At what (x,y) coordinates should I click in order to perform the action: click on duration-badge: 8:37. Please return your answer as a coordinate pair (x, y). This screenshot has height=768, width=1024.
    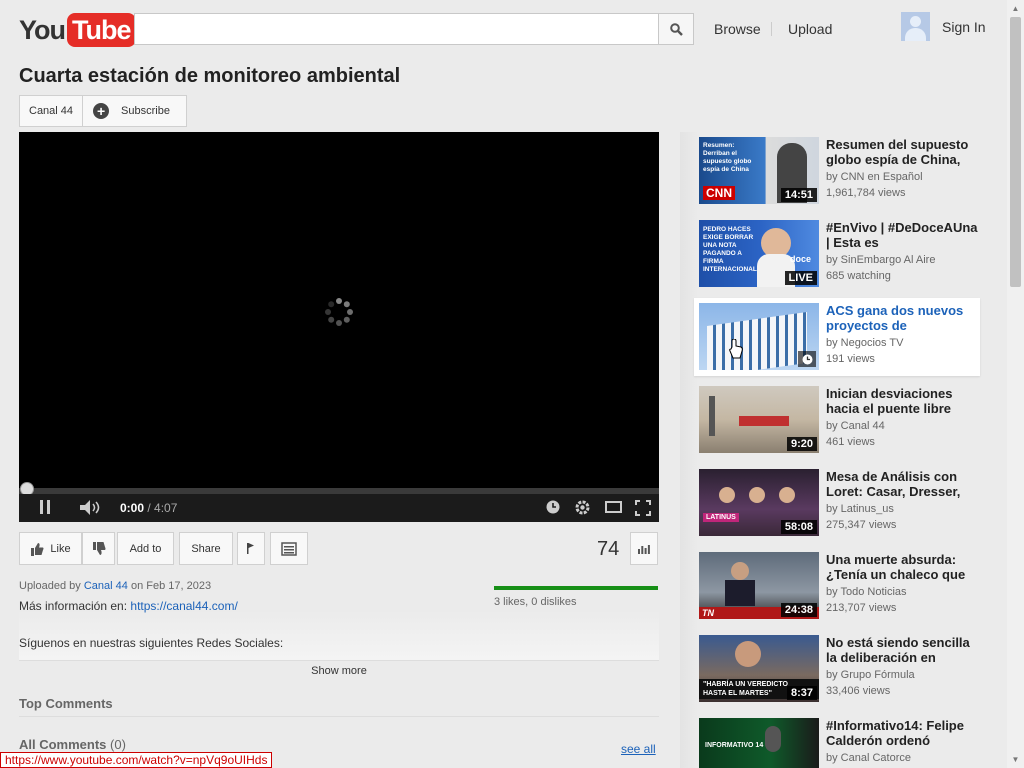
    Looking at the image, I should click on (801, 693).